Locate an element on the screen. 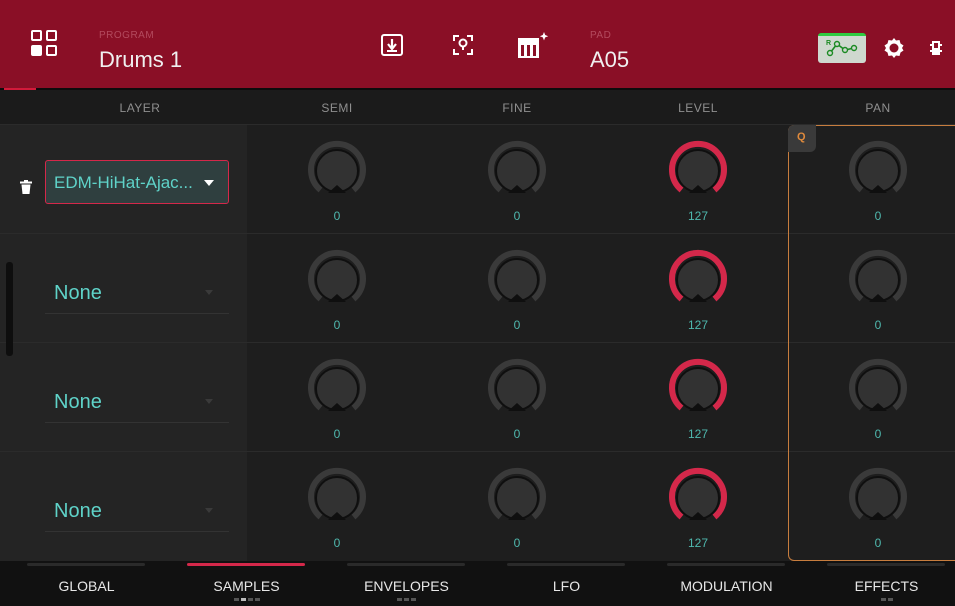 This screenshot has height=606, width=955. tab-modulation-label: MODULATION is located at coordinates (726, 586).